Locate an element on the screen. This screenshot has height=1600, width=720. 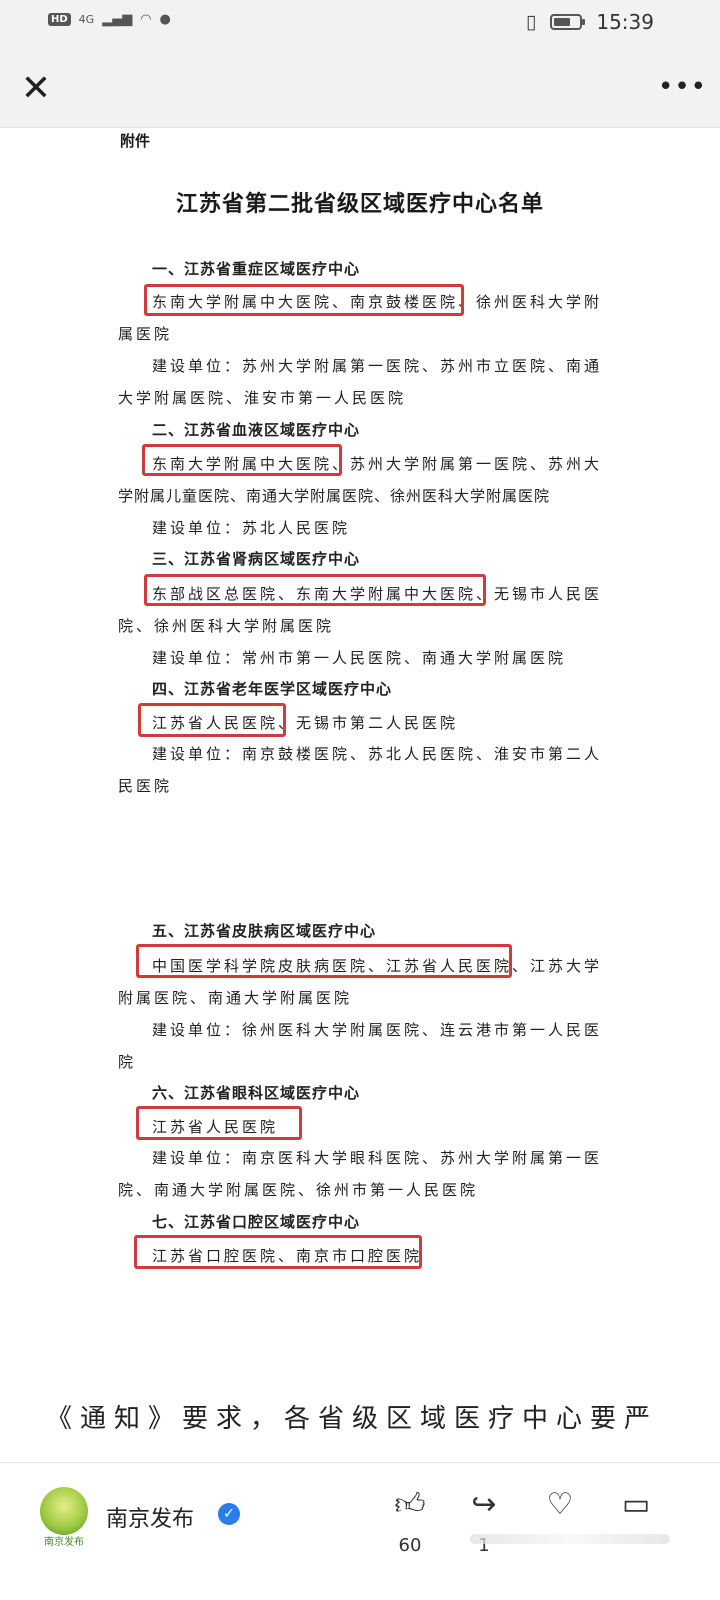
thumbs-up-icon: 👍︎ is located at coordinates (410, 1504).